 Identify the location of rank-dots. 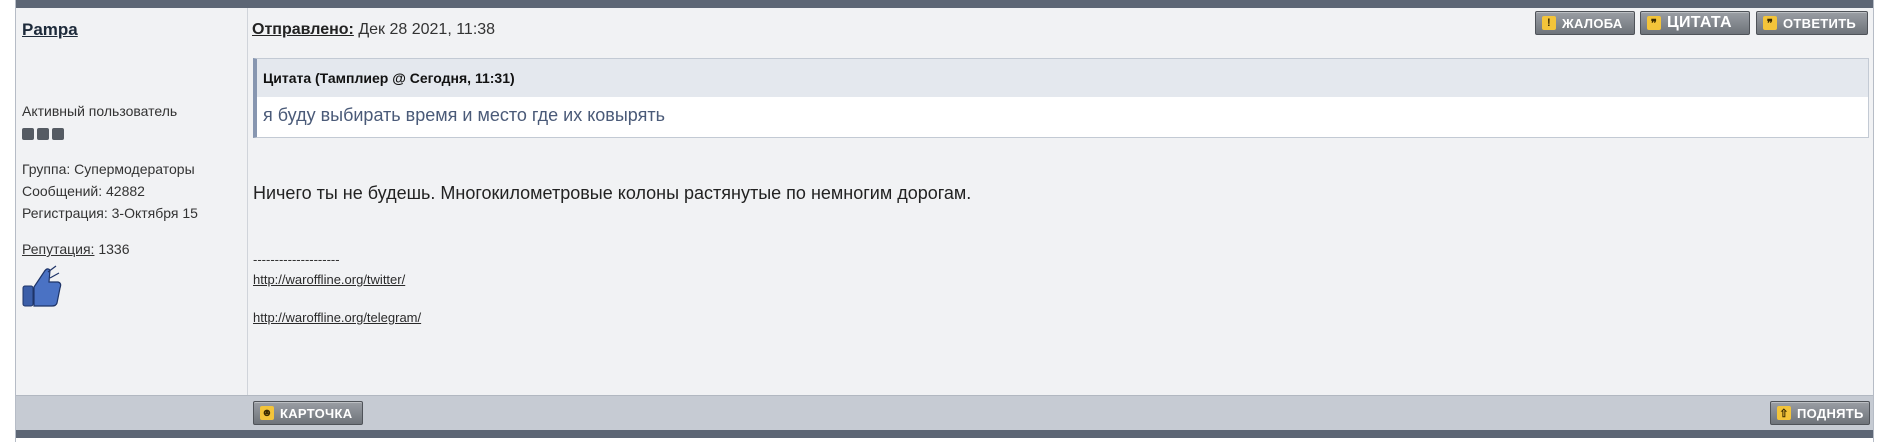
(110, 134).